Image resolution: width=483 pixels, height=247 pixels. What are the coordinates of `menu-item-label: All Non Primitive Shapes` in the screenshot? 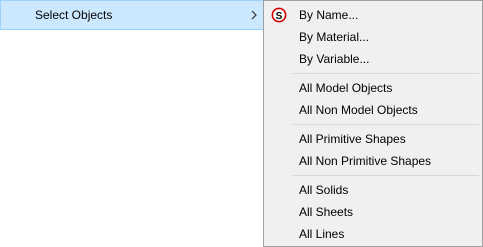 It's located at (365, 161).